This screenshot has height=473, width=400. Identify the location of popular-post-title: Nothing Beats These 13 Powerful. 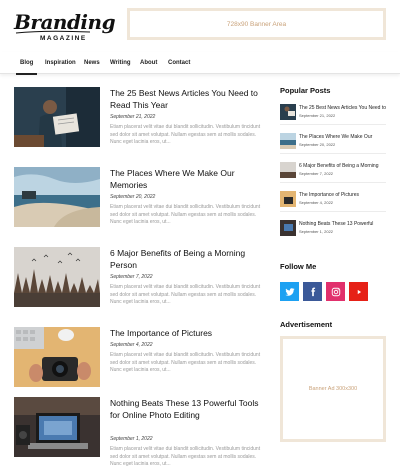
(336, 224).